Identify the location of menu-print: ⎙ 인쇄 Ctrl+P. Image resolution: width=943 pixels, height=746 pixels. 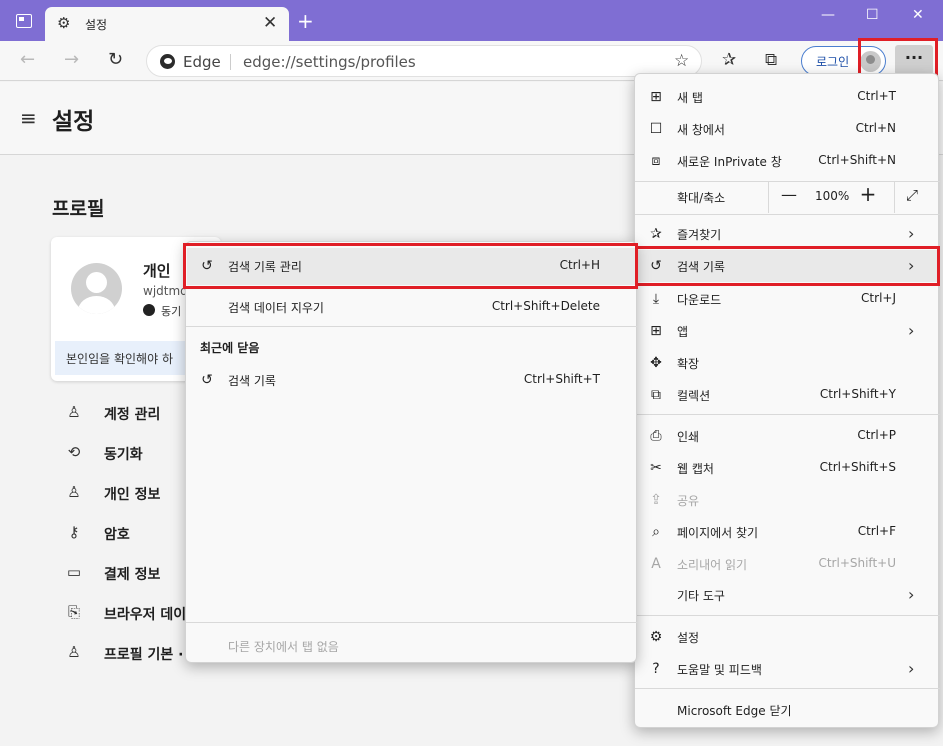
(787, 436).